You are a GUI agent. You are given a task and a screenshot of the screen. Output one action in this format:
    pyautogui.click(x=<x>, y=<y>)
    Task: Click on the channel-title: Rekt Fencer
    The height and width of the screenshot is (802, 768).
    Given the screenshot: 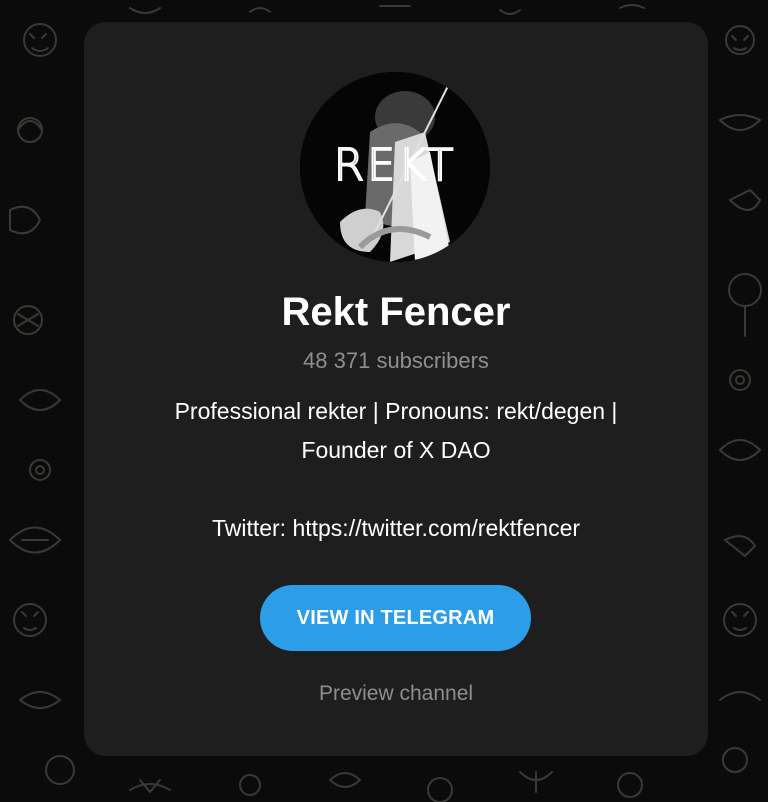 What is the action you would take?
    pyautogui.click(x=396, y=312)
    